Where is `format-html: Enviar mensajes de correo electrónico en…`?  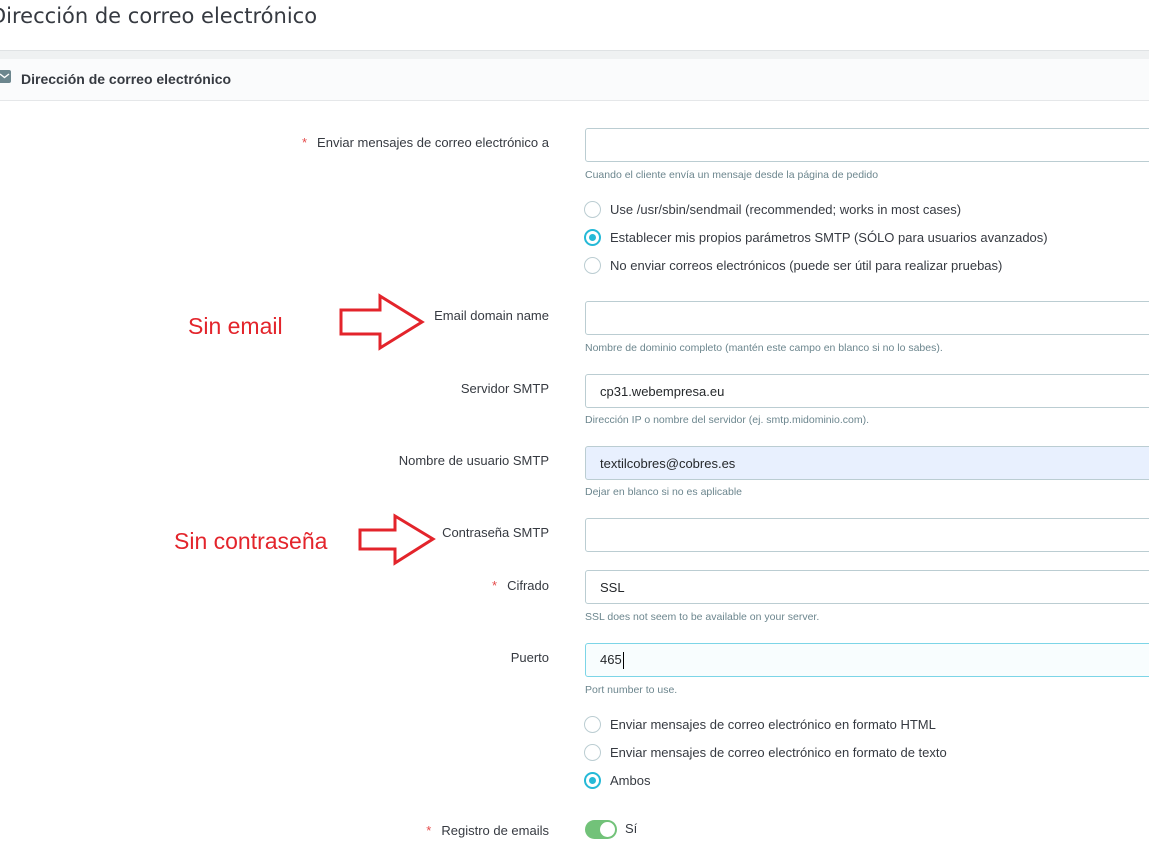 format-html: Enviar mensajes de correo electrónico en… is located at coordinates (760, 724).